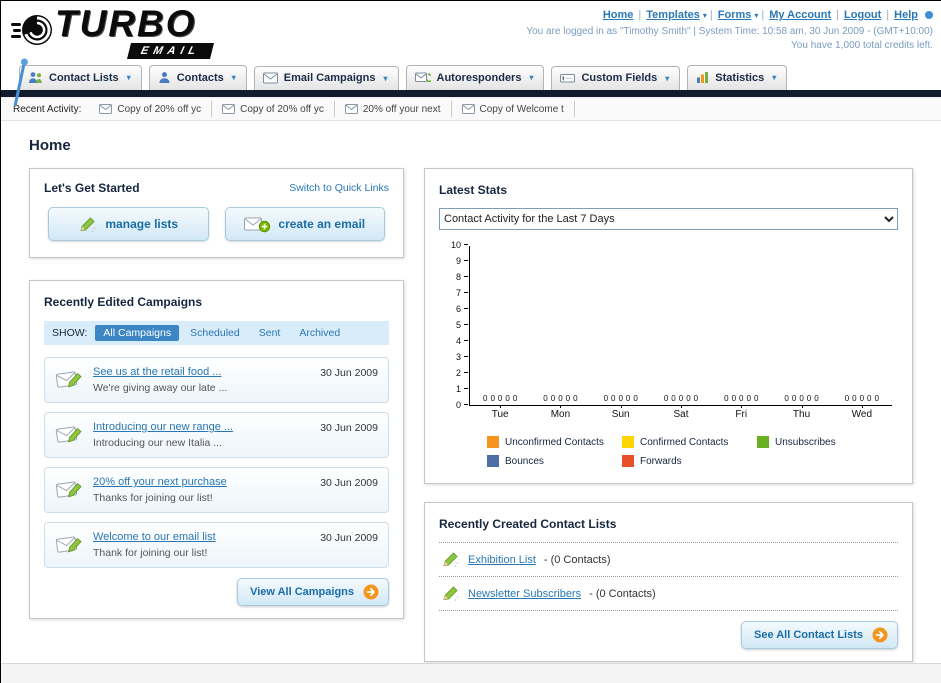 This screenshot has width=941, height=683. I want to click on contact-list-link: Exhibition List, so click(502, 560).